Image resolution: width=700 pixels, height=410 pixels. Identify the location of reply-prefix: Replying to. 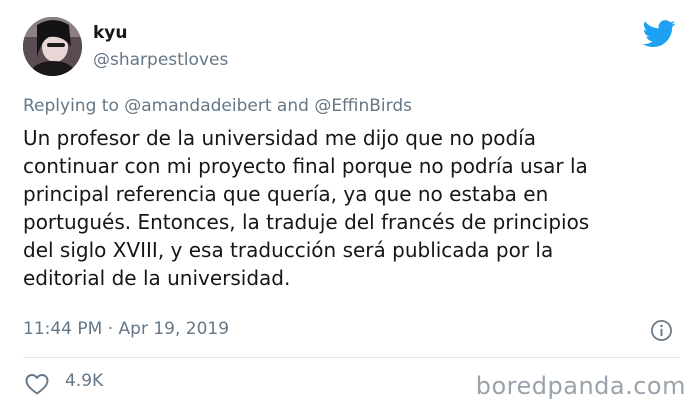
(71, 106).